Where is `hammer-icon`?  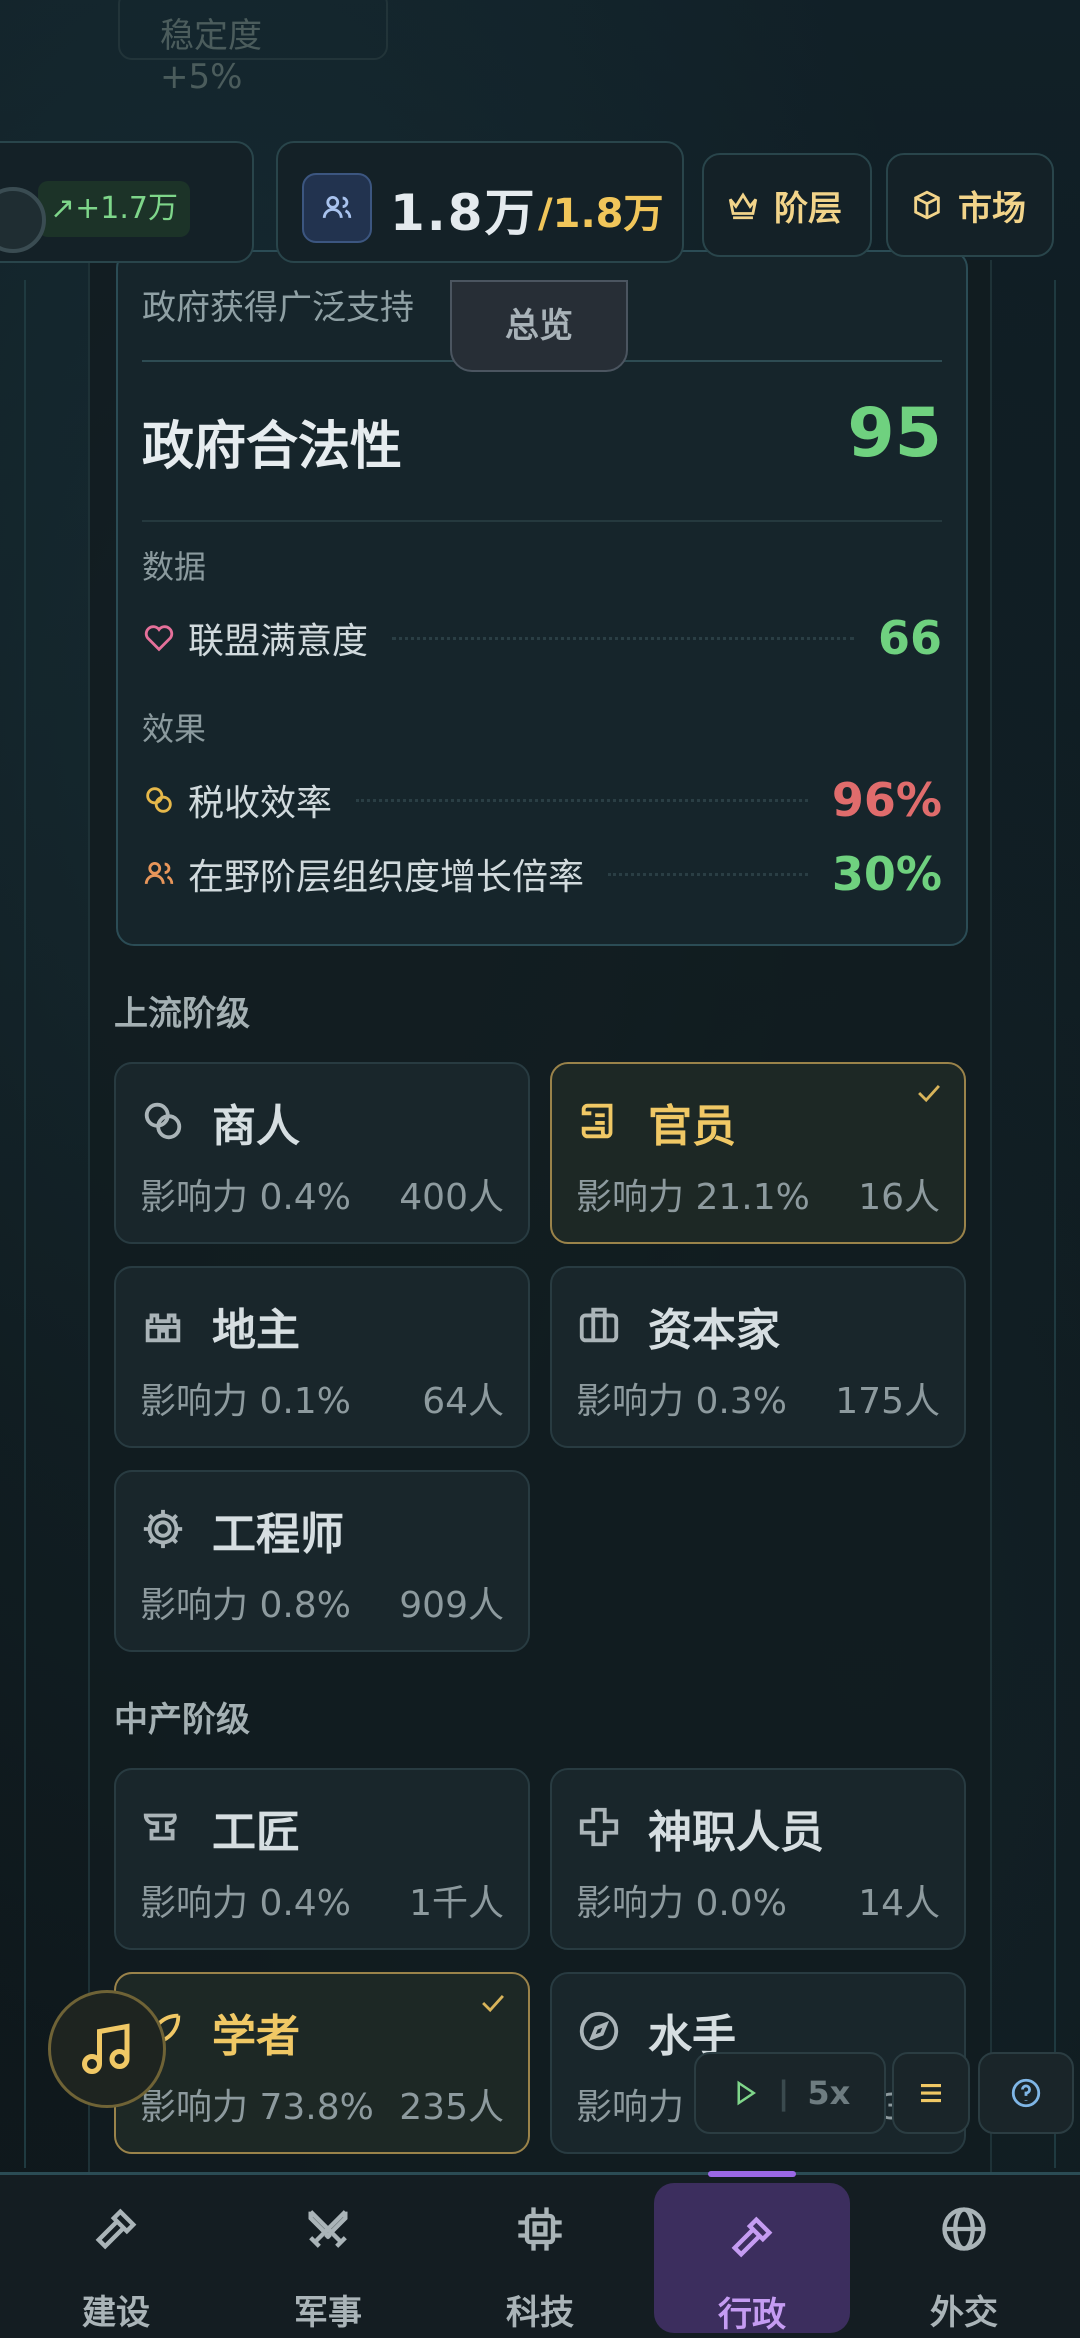
hammer-icon is located at coordinates (116, 2229).